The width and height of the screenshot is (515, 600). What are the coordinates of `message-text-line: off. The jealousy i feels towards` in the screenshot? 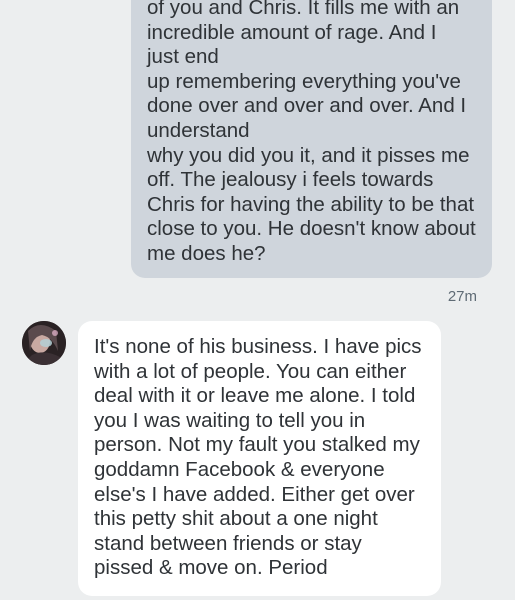 It's located at (290, 180).